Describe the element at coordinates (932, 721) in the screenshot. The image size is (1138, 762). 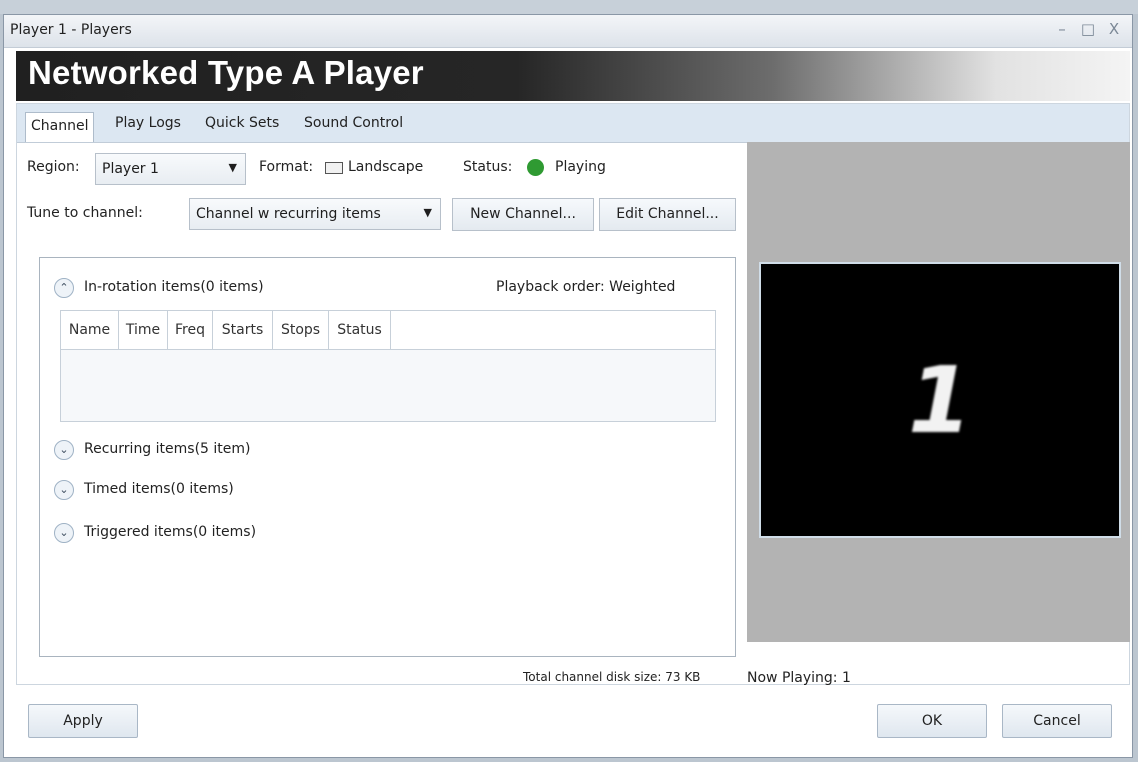
I see `ok-button: OK` at that location.